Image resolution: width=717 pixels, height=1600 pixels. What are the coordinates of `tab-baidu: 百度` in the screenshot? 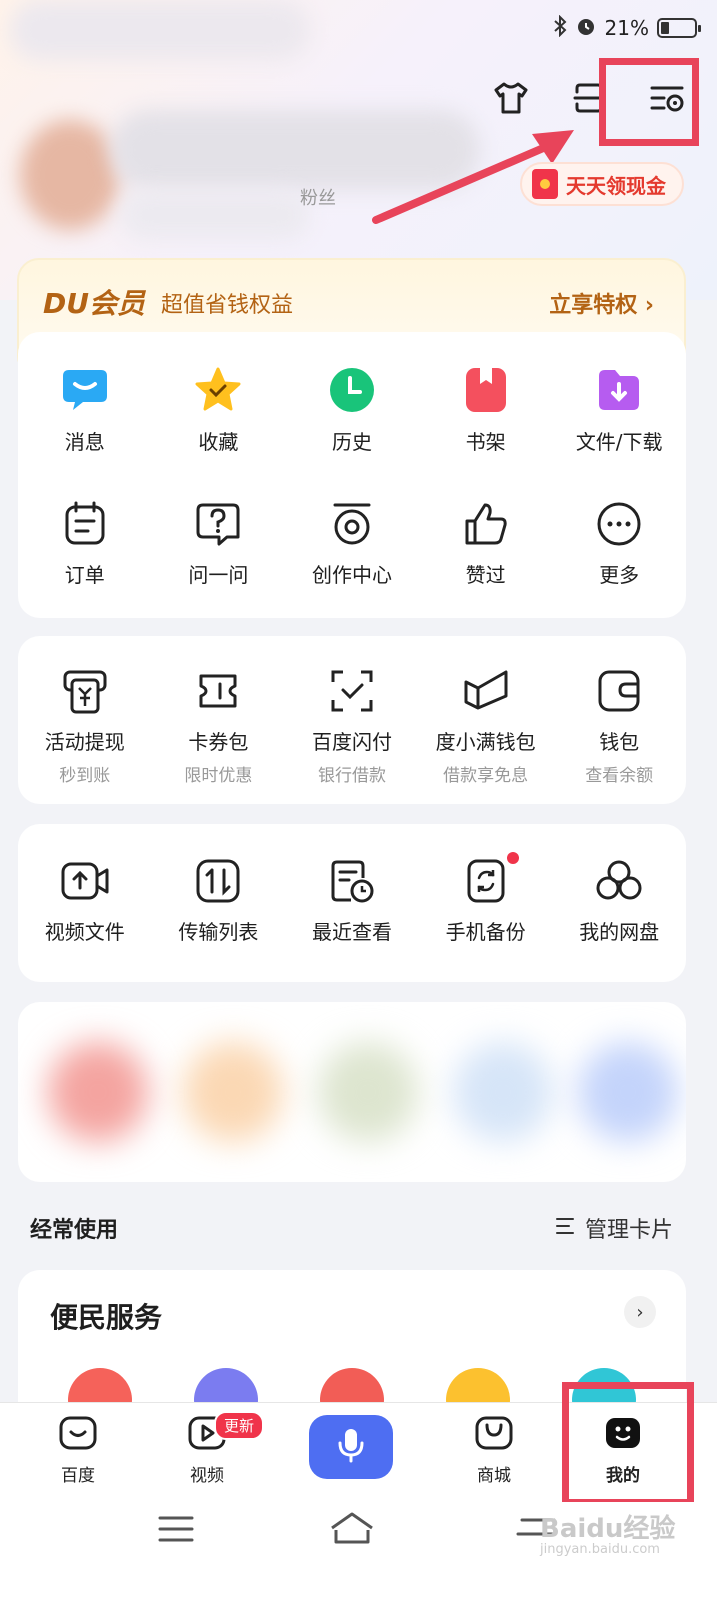 It's located at (78, 1450).